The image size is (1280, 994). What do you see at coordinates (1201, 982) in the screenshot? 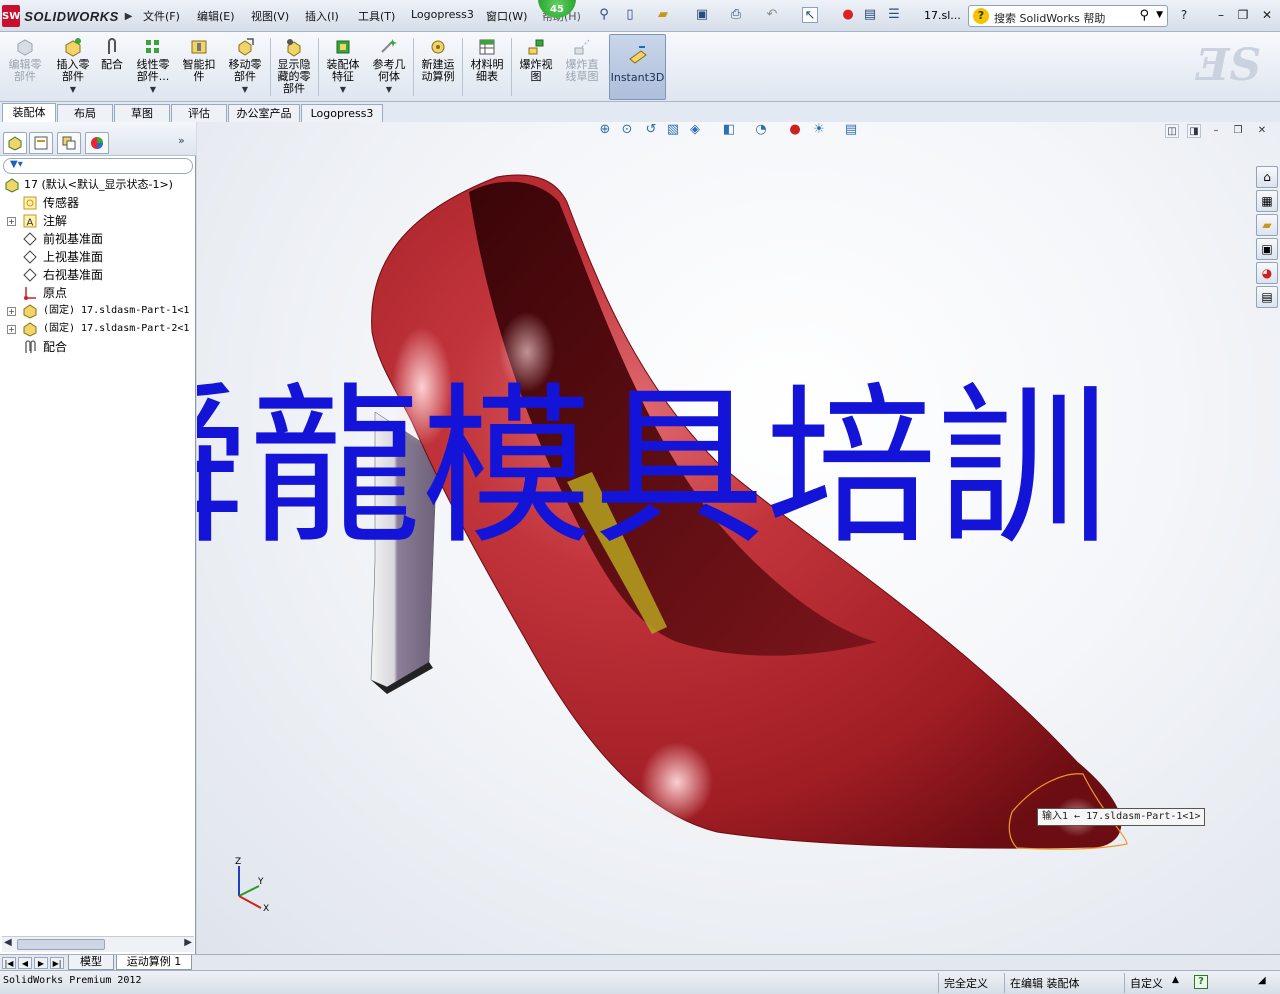
I see `quick-tips-icon: ?` at bounding box center [1201, 982].